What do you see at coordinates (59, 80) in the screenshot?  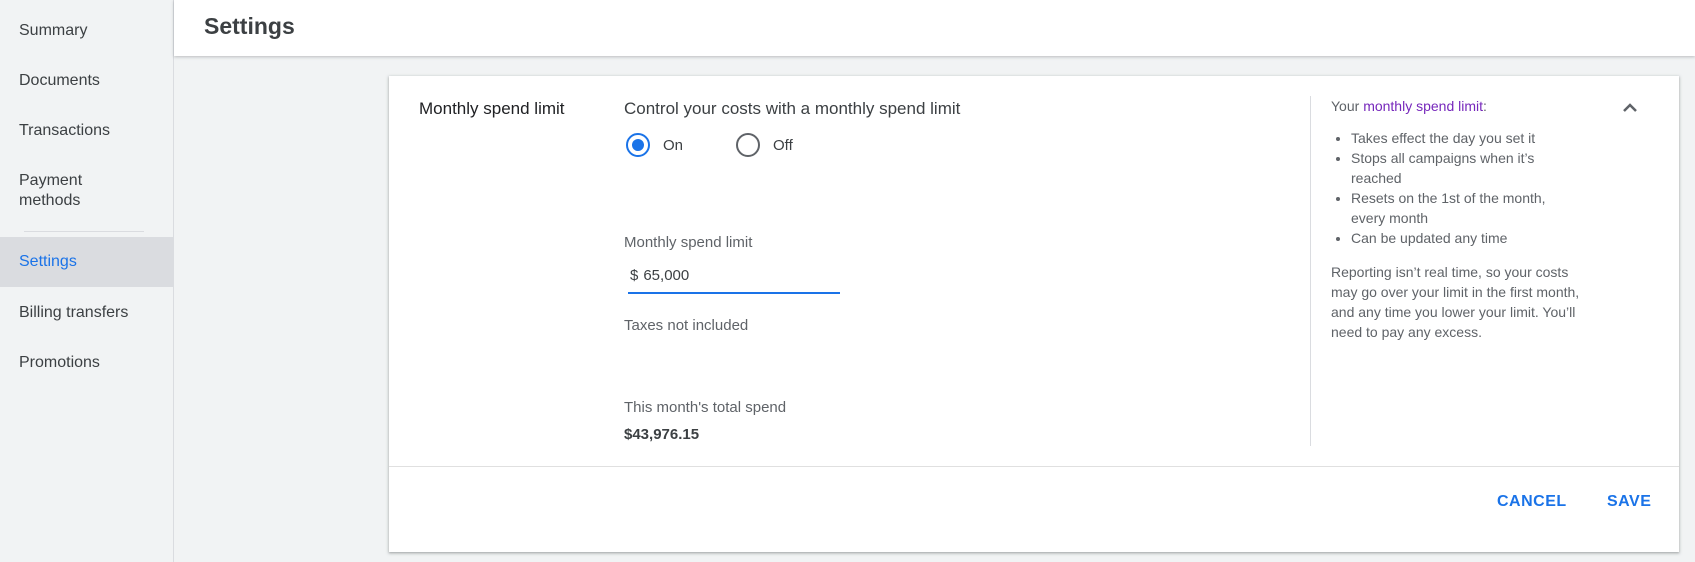 I see `sidebar-item-label: Documents` at bounding box center [59, 80].